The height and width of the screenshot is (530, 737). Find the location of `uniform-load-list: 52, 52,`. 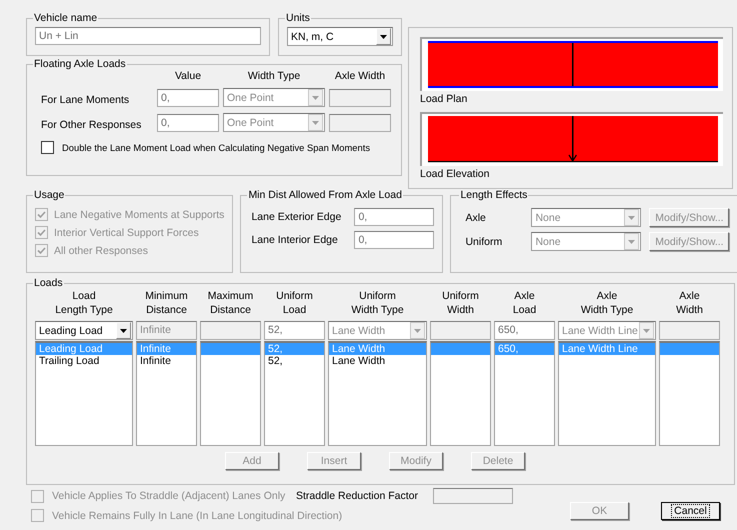

uniform-load-list: 52, 52, is located at coordinates (294, 393).